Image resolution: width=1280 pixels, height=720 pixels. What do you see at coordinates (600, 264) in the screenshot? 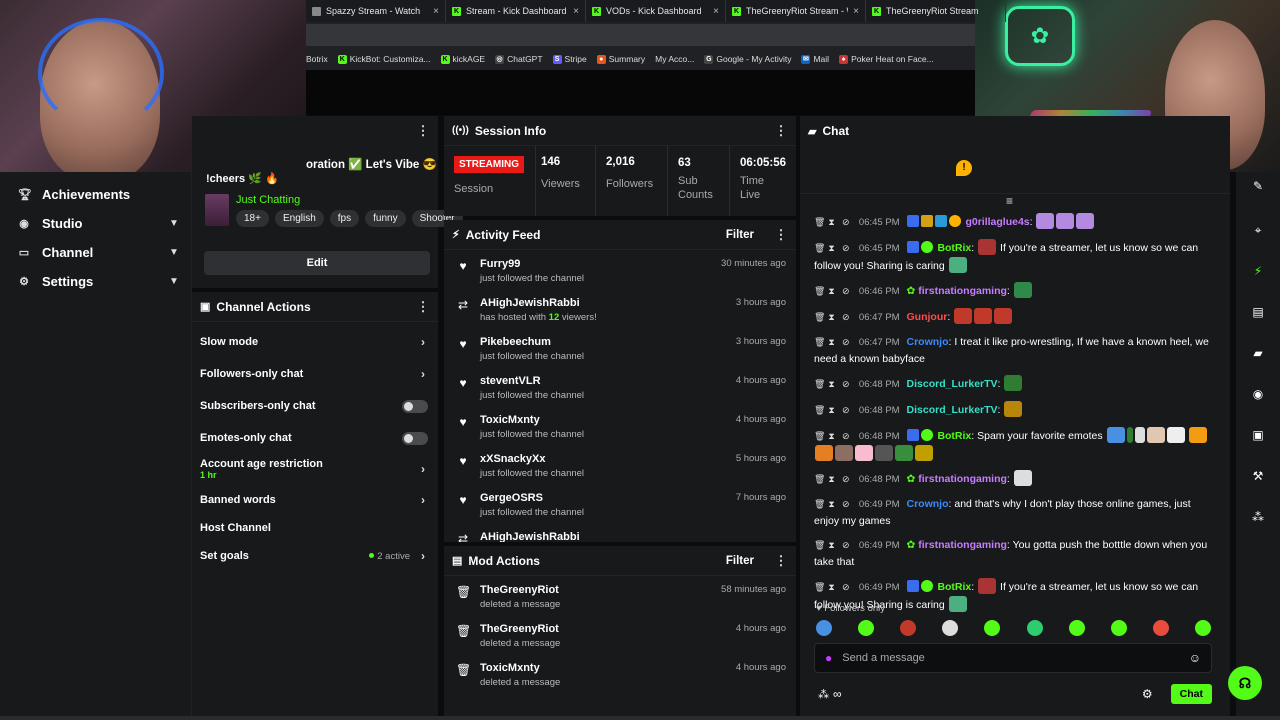
I see `activity-user: Furry99` at bounding box center [600, 264].